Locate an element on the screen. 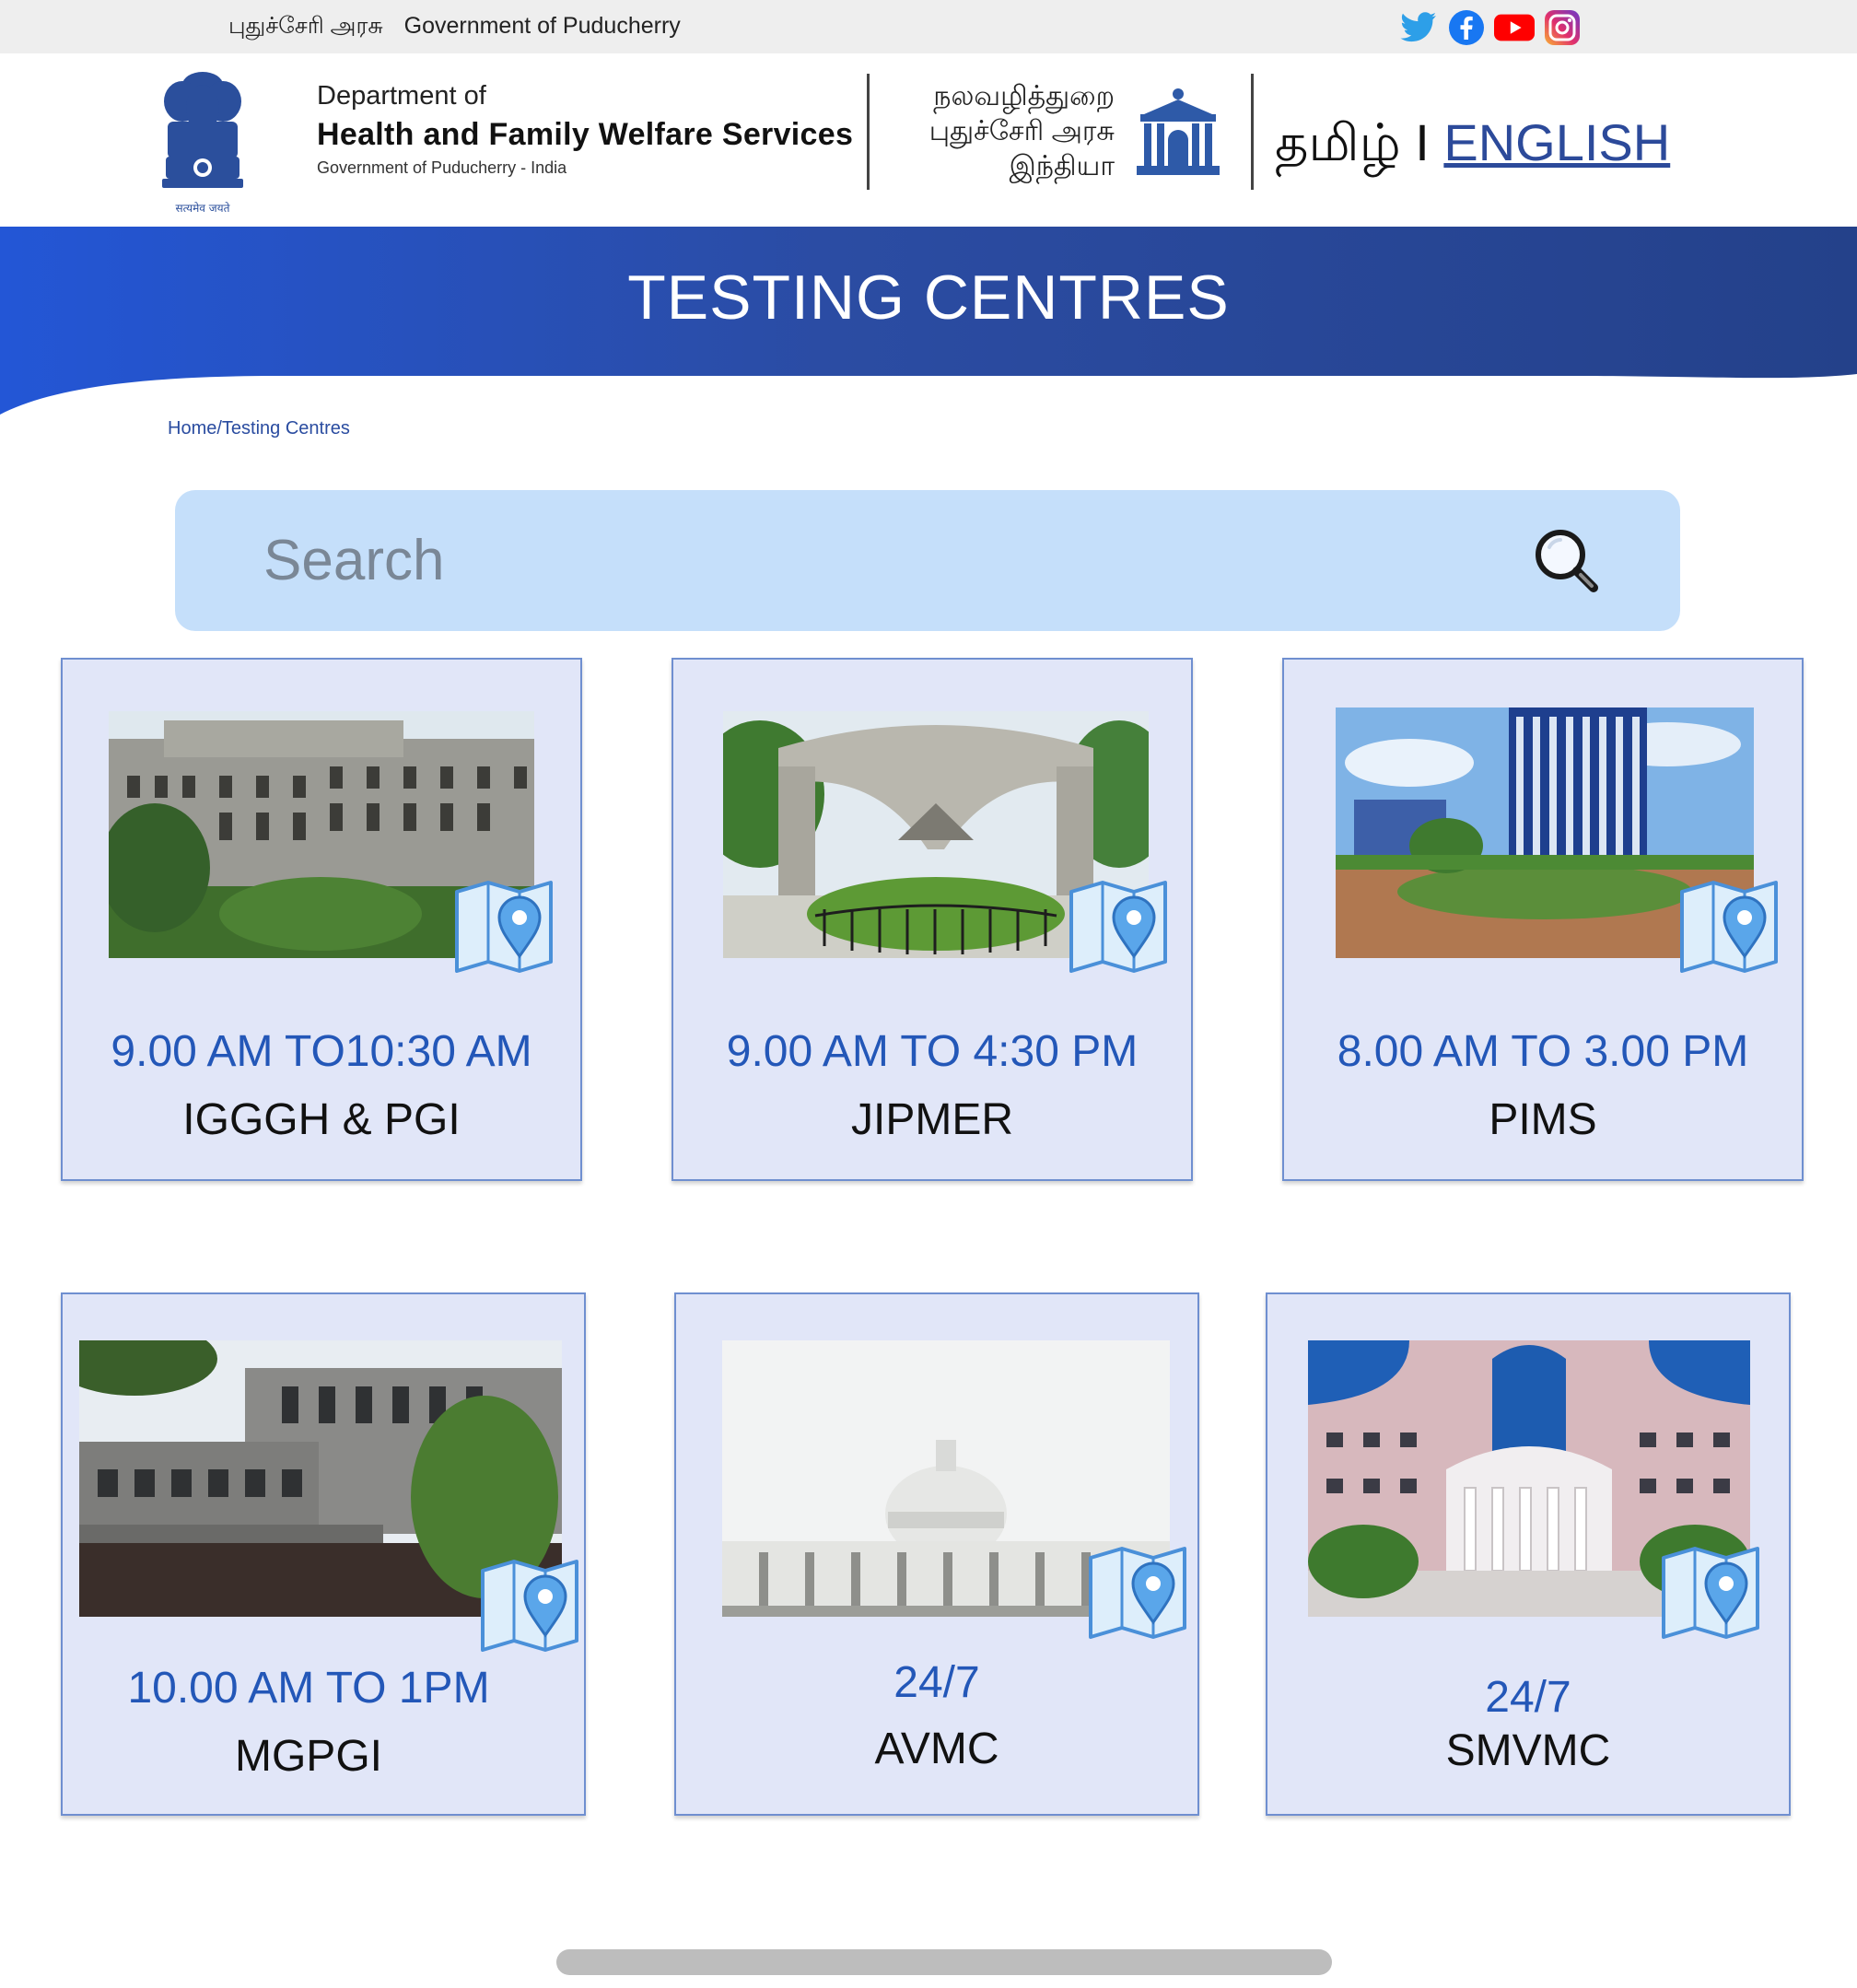 The width and height of the screenshot is (1857, 1988). centre-name: JIPMER is located at coordinates (931, 1119).